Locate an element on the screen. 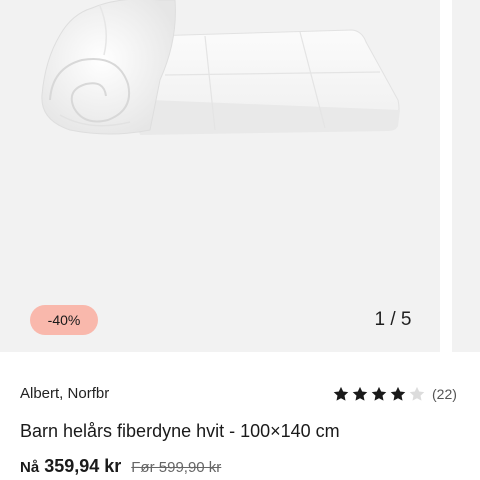  product-rating: (22) is located at coordinates (394, 394).